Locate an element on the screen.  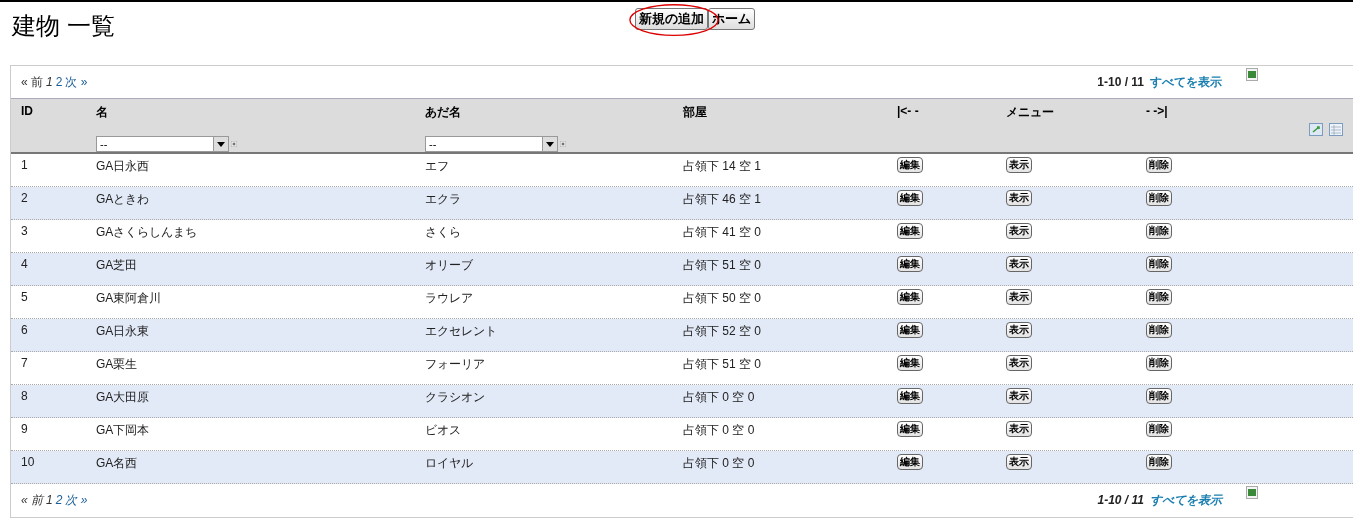
table-cell-text: 占領下 46 空 1 is located at coordinates (723, 199).